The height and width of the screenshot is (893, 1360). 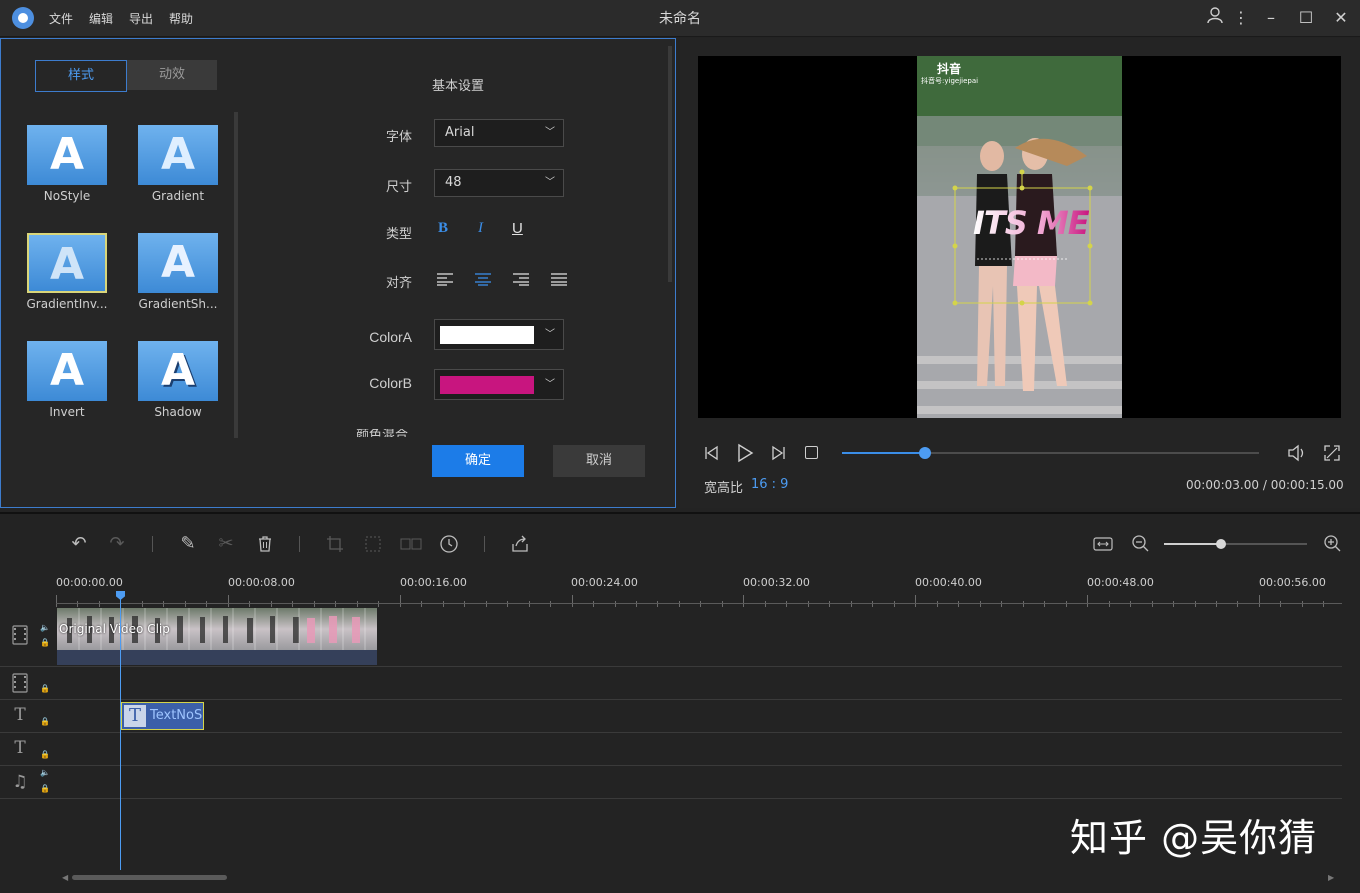 What do you see at coordinates (499, 183) in the screenshot?
I see `size-select: 48 ﹀` at bounding box center [499, 183].